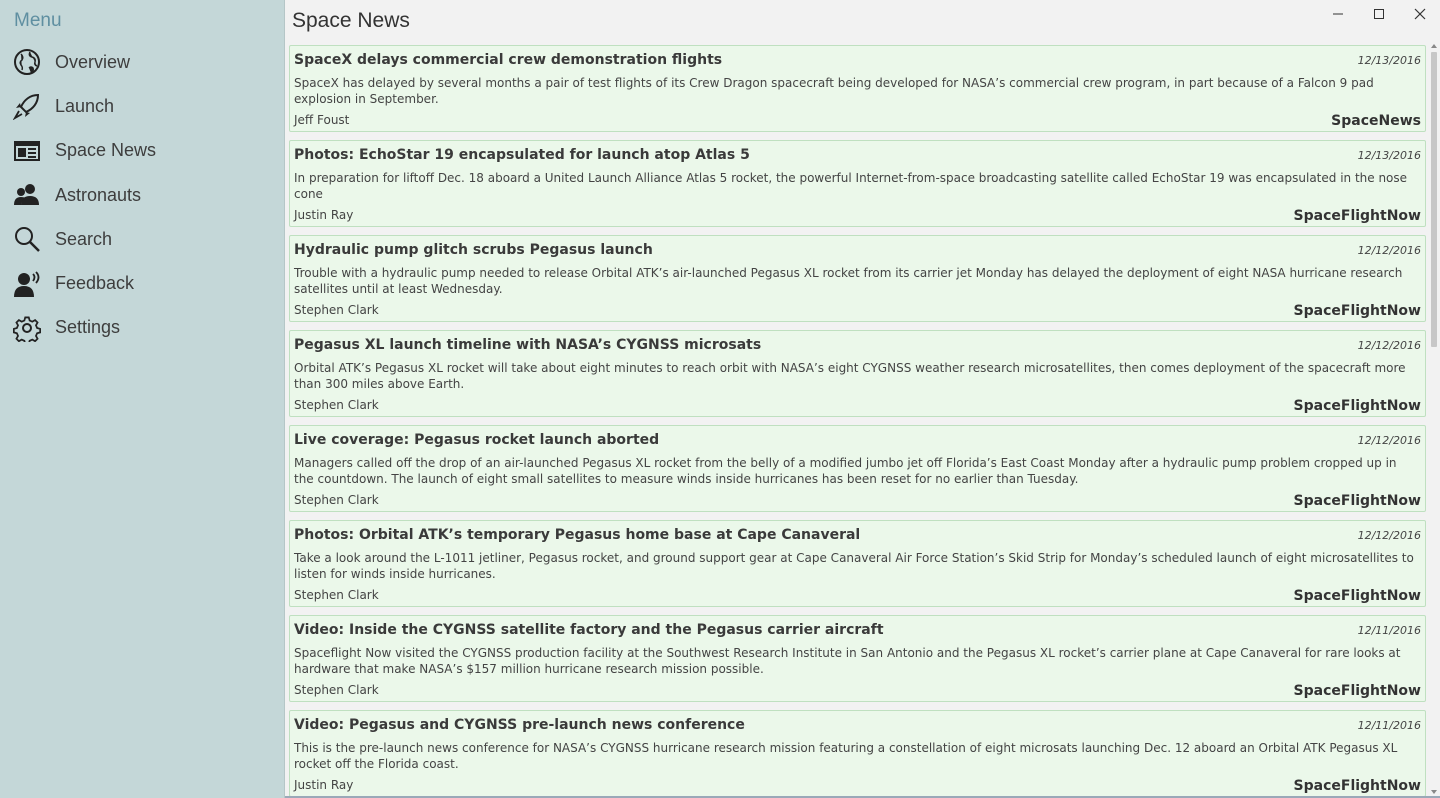  Describe the element at coordinates (142, 283) in the screenshot. I see `sidebar-item-feedback: Feedback` at that location.